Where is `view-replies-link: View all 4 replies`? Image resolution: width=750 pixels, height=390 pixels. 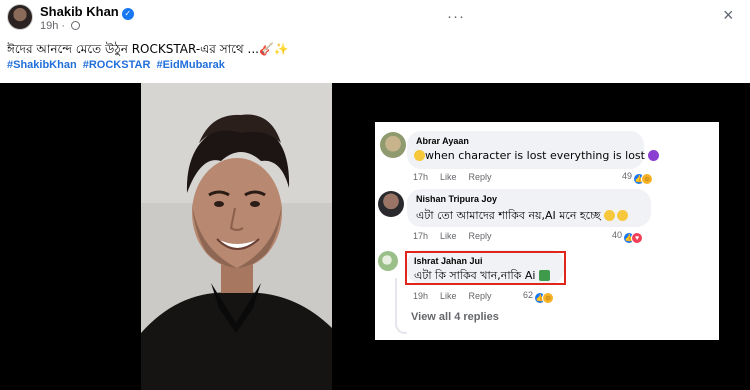 view-replies-link: View all 4 replies is located at coordinates (455, 317).